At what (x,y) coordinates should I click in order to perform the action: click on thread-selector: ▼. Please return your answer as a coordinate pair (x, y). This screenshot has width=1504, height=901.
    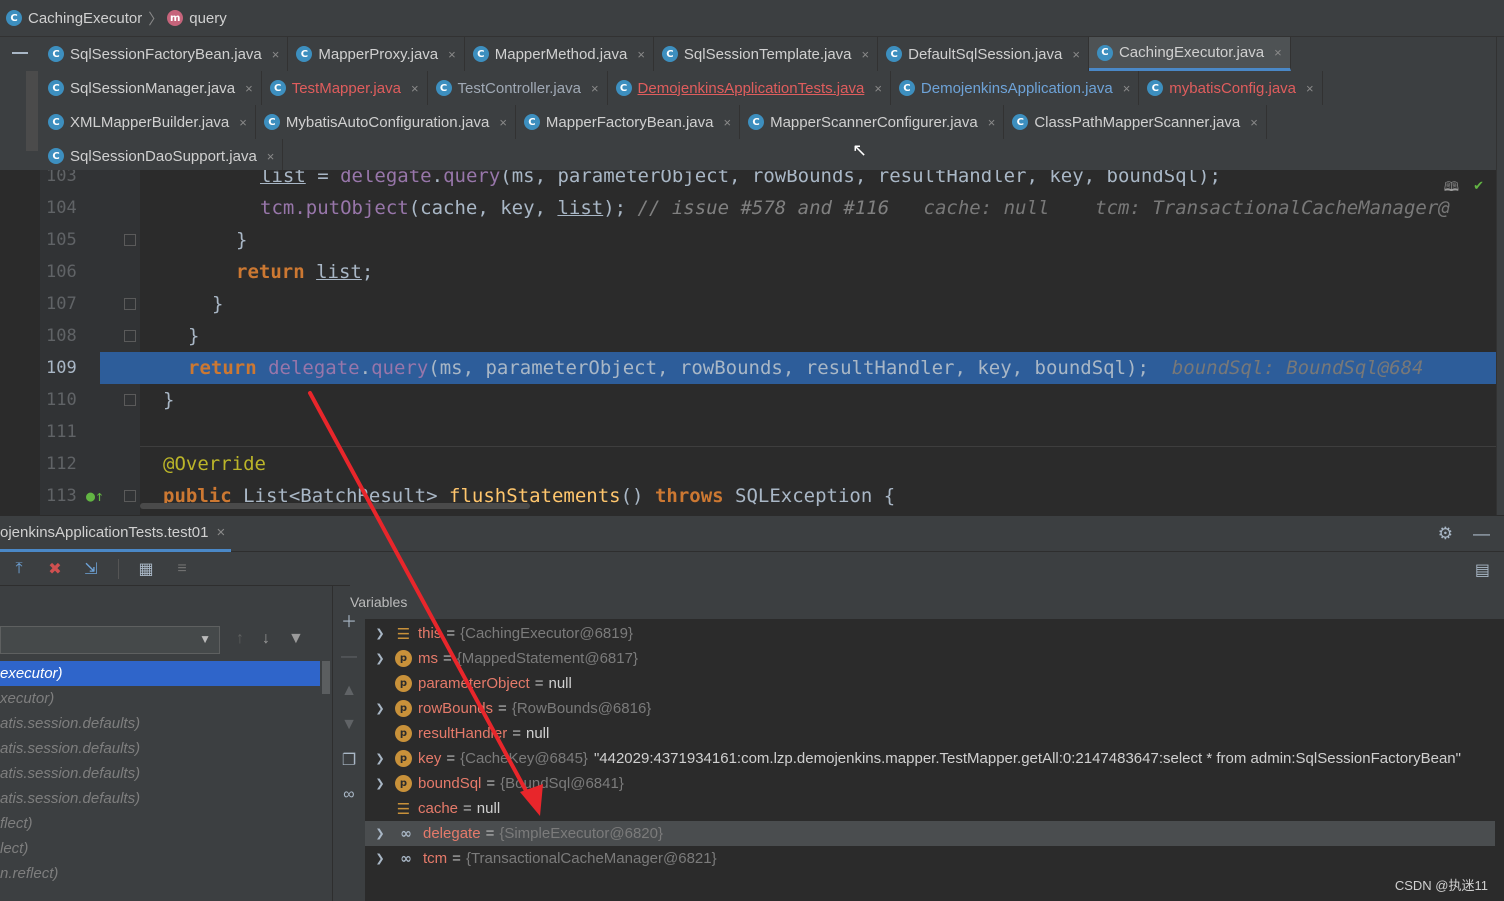
    Looking at the image, I should click on (110, 640).